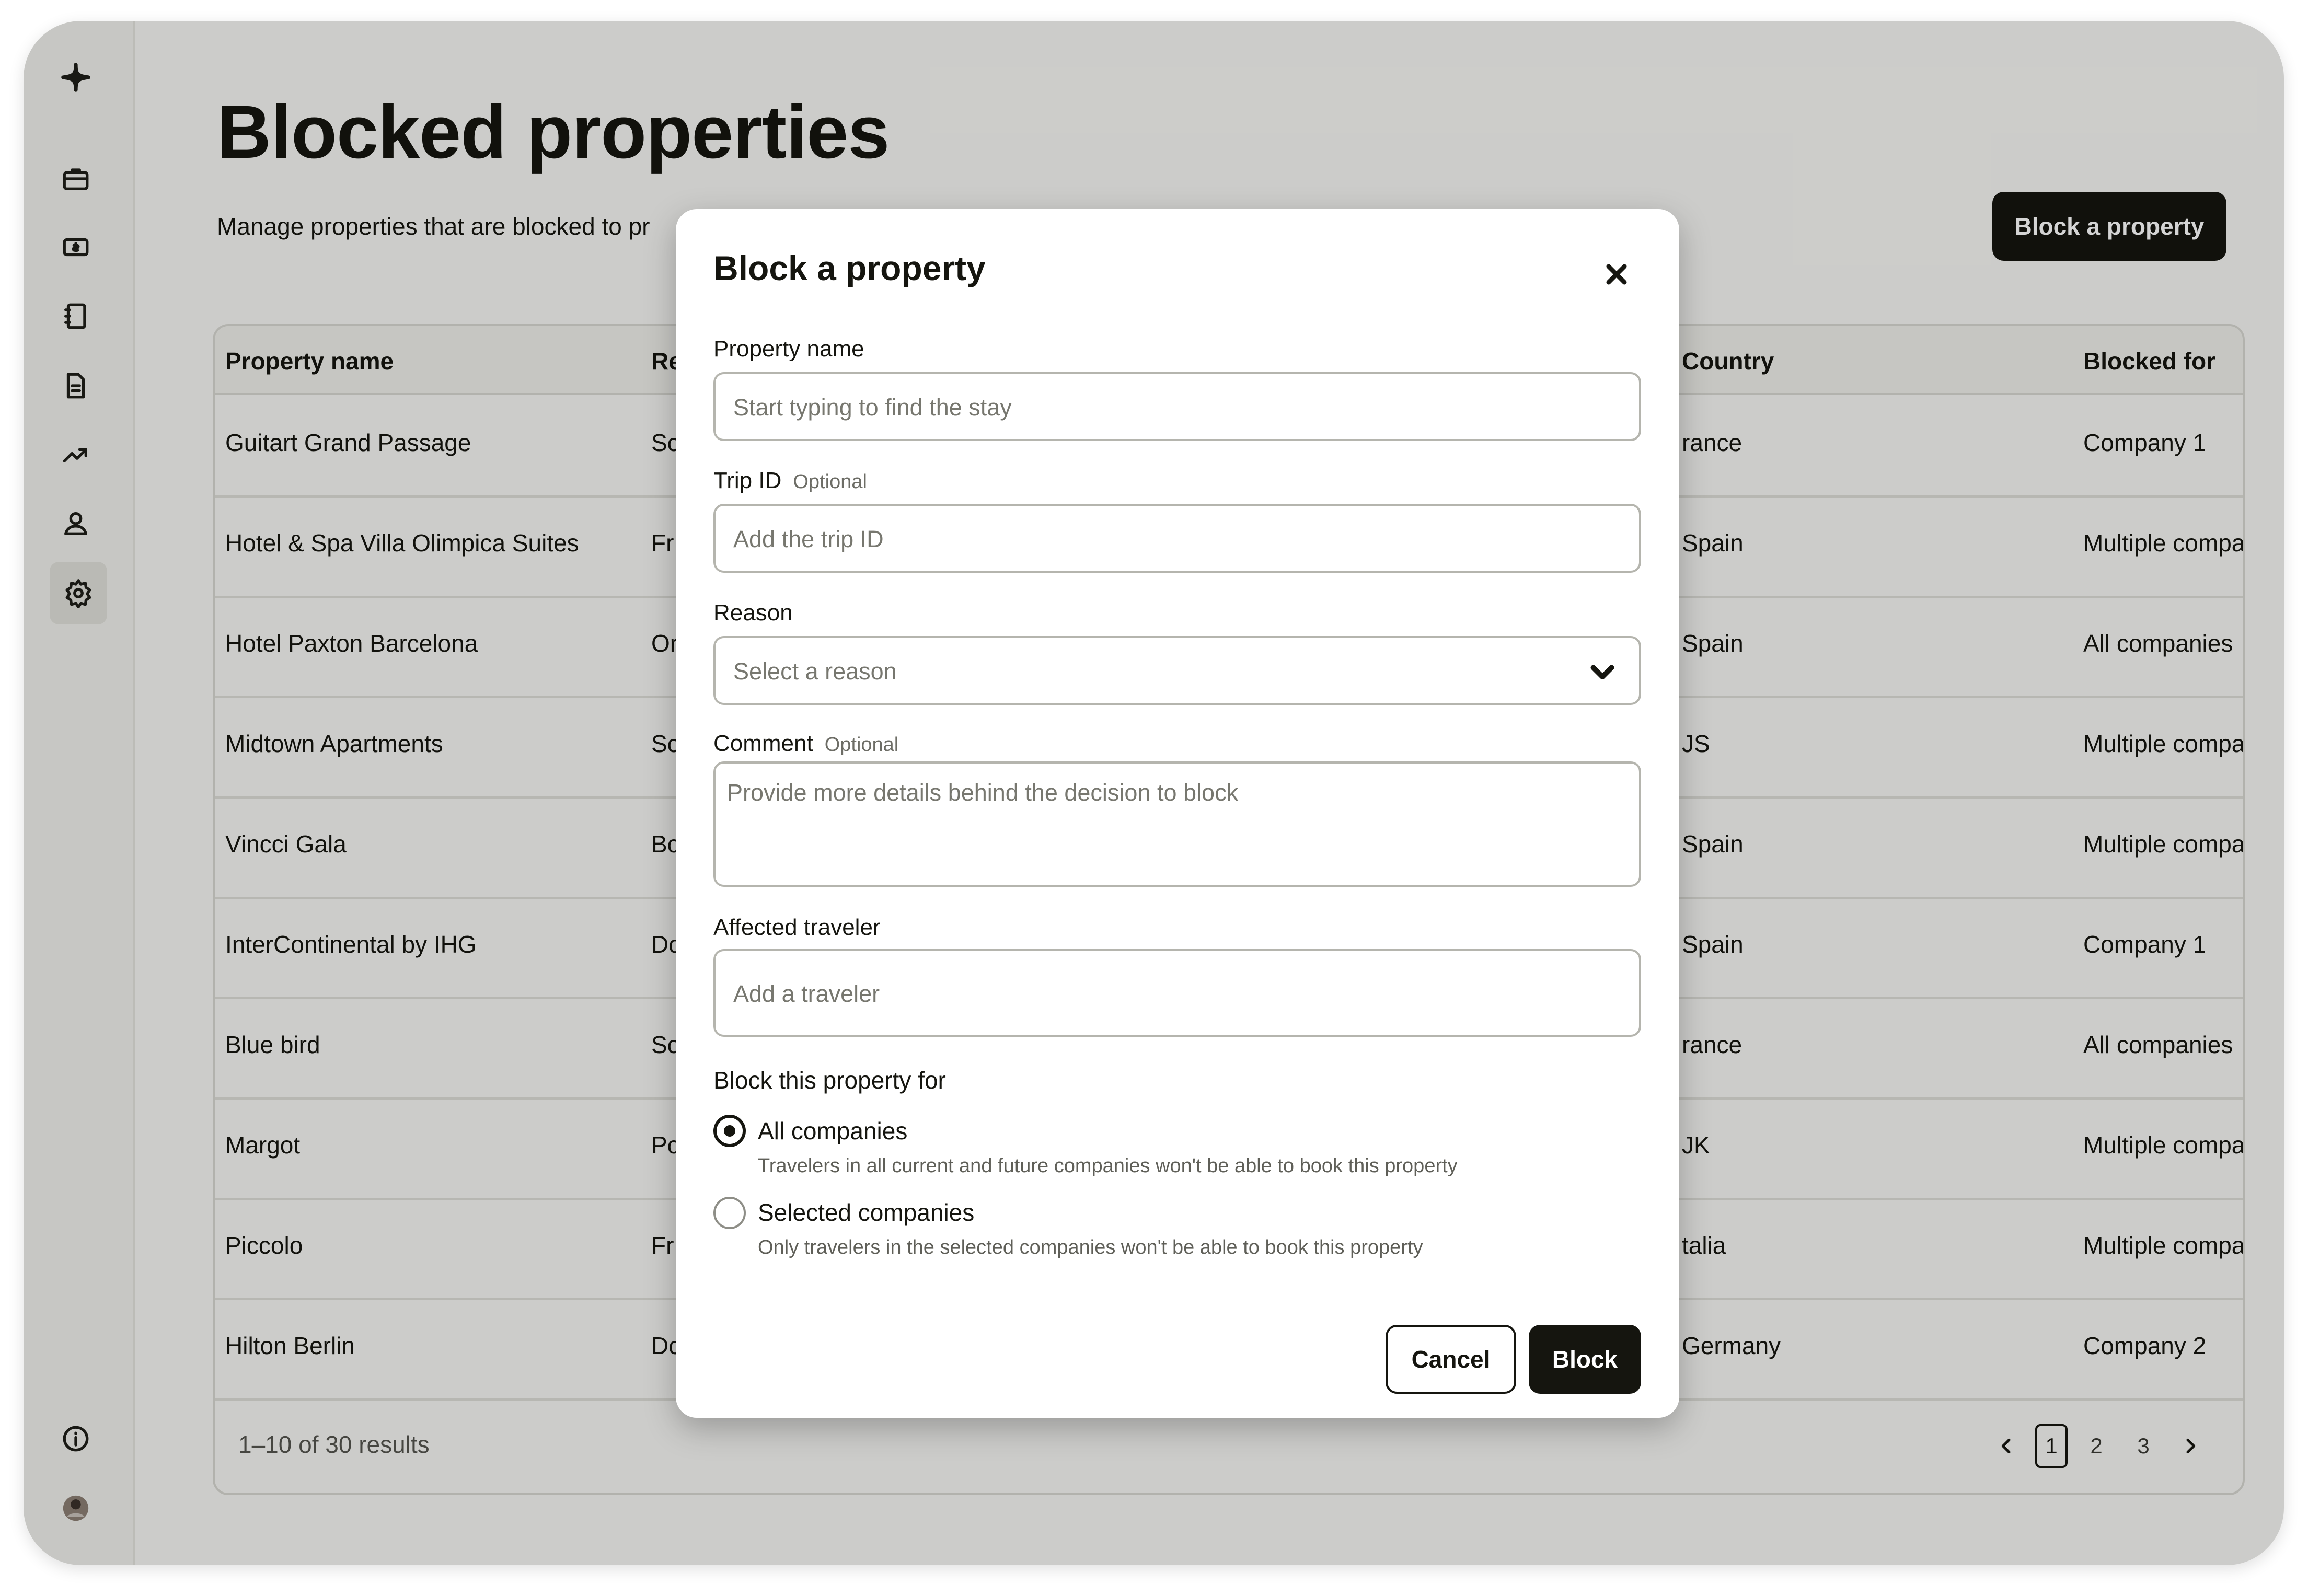  I want to click on trip-id-placeholder: Add the trip ID, so click(808, 539).